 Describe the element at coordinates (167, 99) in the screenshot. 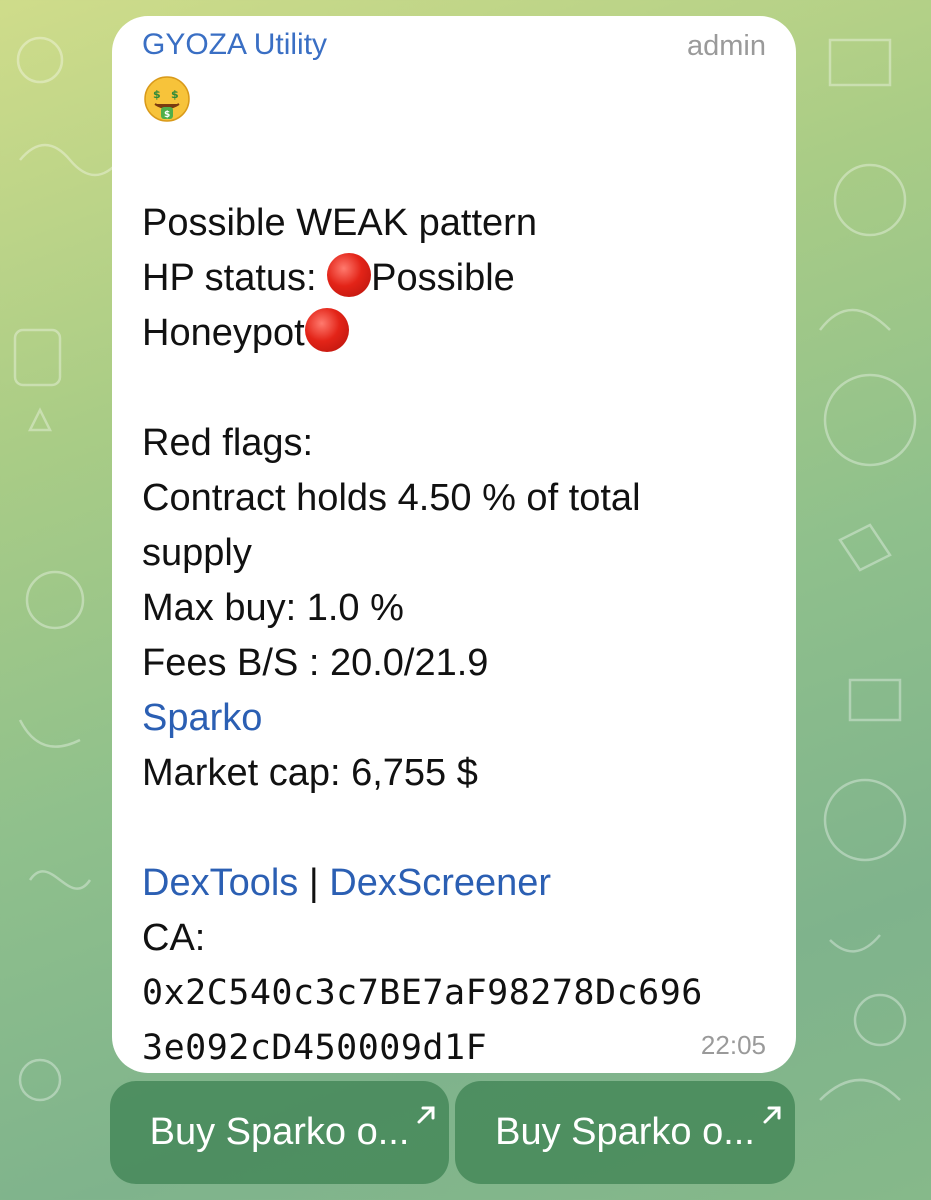

I see `money-mouth-face-icon: $ $ $` at that location.